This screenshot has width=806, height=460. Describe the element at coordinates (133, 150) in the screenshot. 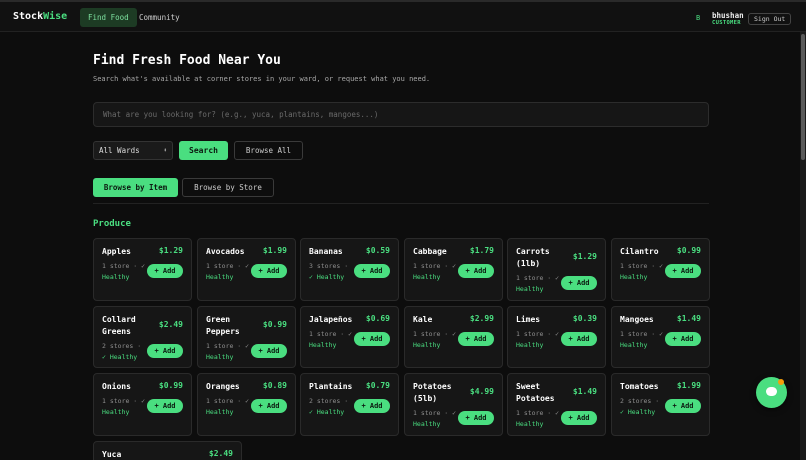

I see `ward-select: All Wards ⬍` at that location.